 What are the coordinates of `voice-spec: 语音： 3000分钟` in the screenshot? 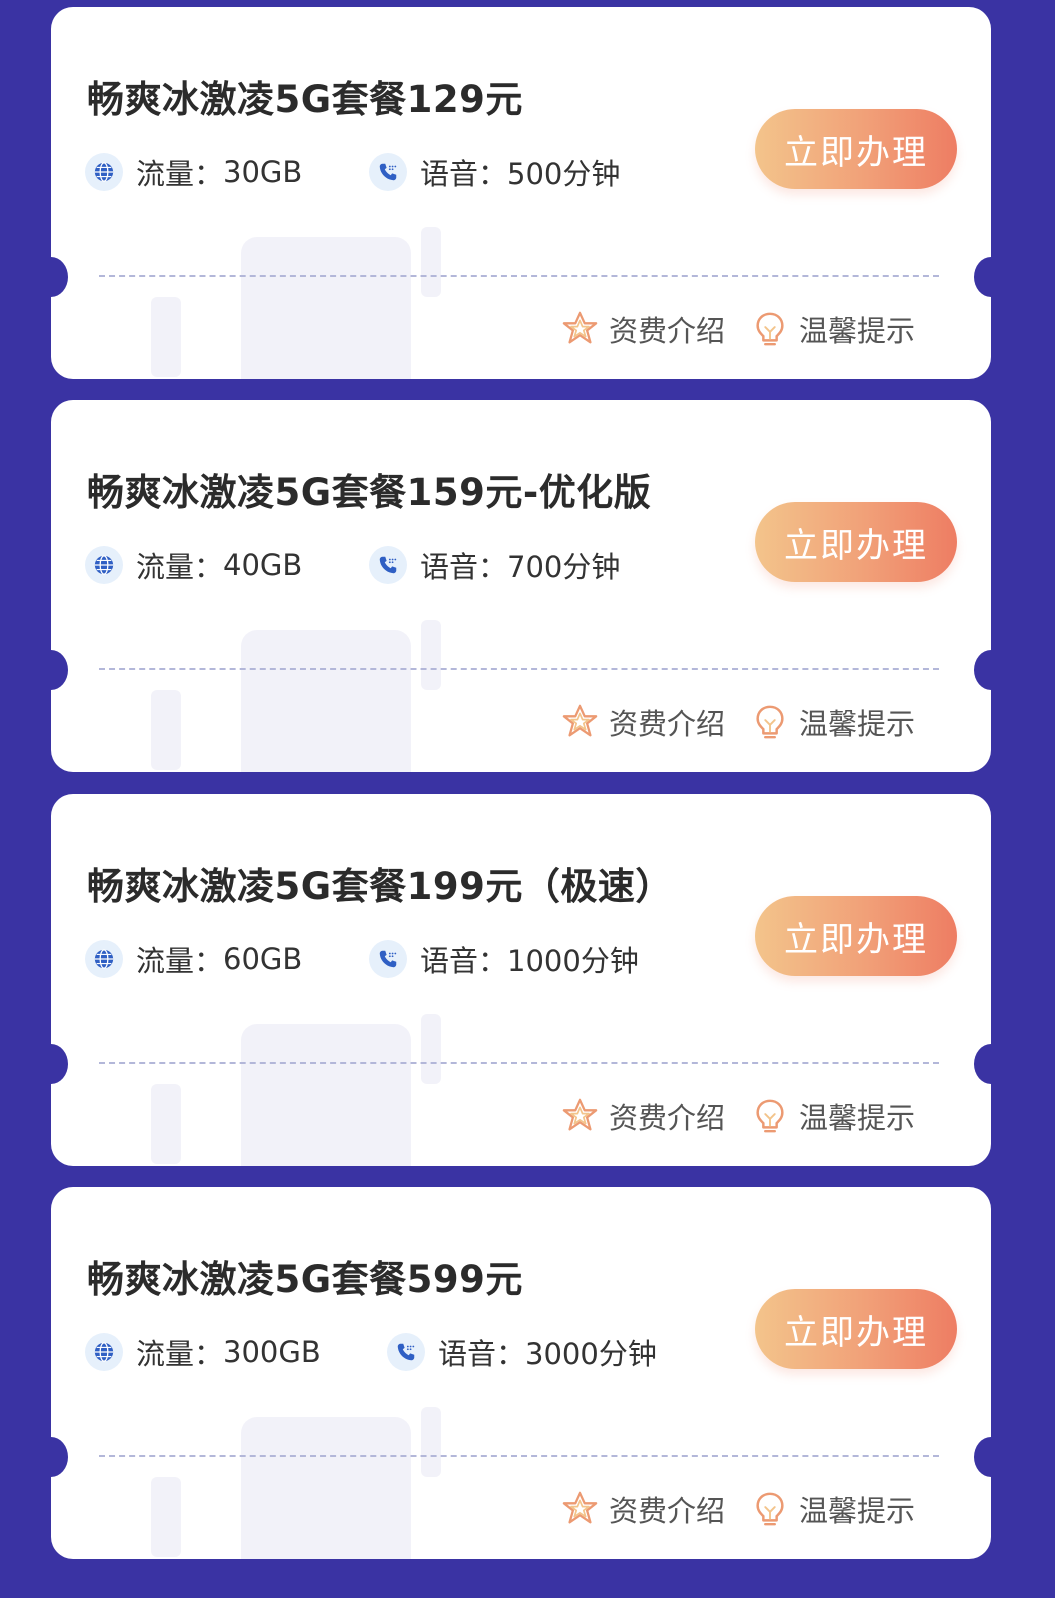 It's located at (522, 1352).